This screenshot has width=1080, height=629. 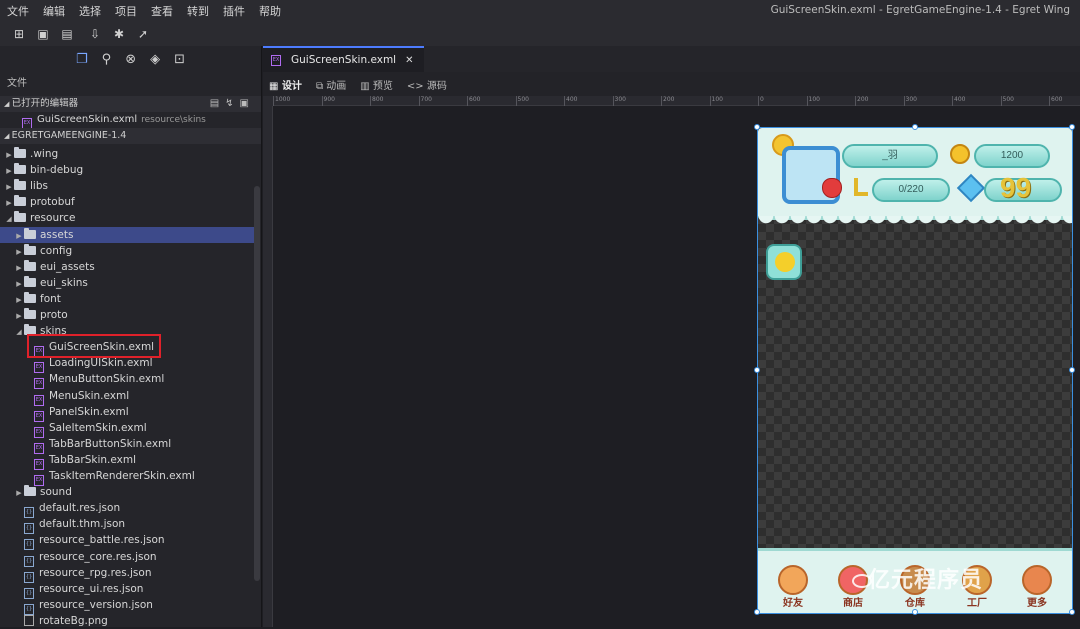 What do you see at coordinates (73, 620) in the screenshot?
I see `tree-item-label: rotateBg.png` at bounding box center [73, 620].